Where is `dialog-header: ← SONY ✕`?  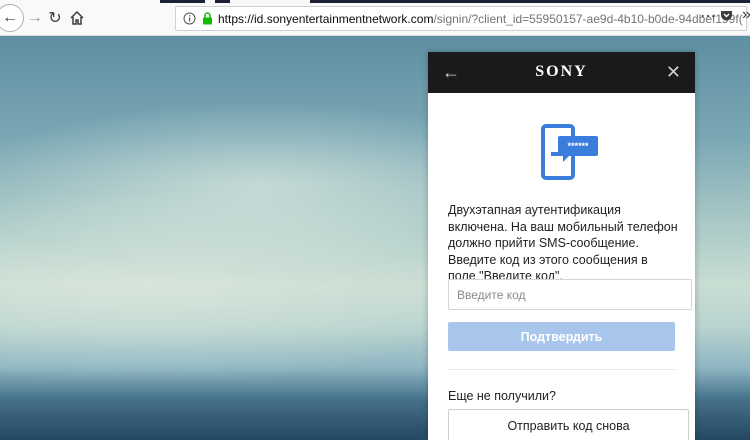
dialog-header: ← SONY ✕ is located at coordinates (561, 72).